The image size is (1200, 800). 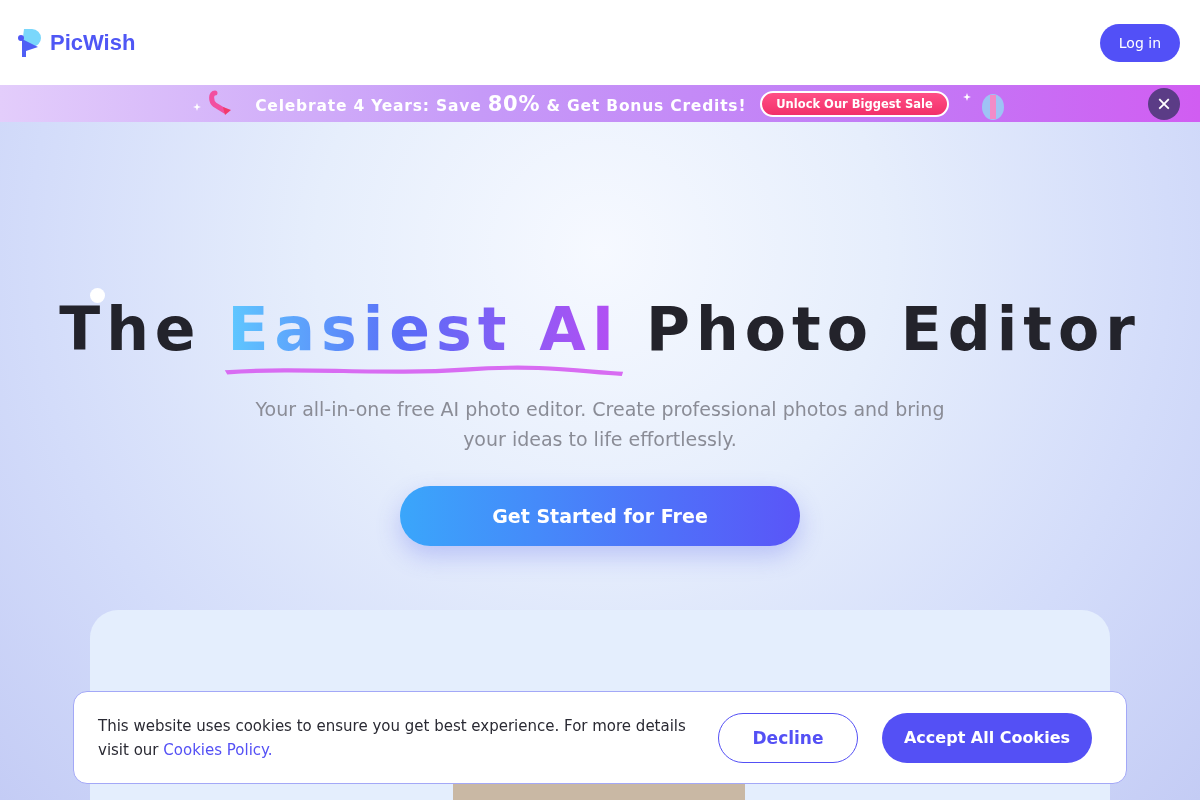 I want to click on logo-icon, so click(x=30, y=42).